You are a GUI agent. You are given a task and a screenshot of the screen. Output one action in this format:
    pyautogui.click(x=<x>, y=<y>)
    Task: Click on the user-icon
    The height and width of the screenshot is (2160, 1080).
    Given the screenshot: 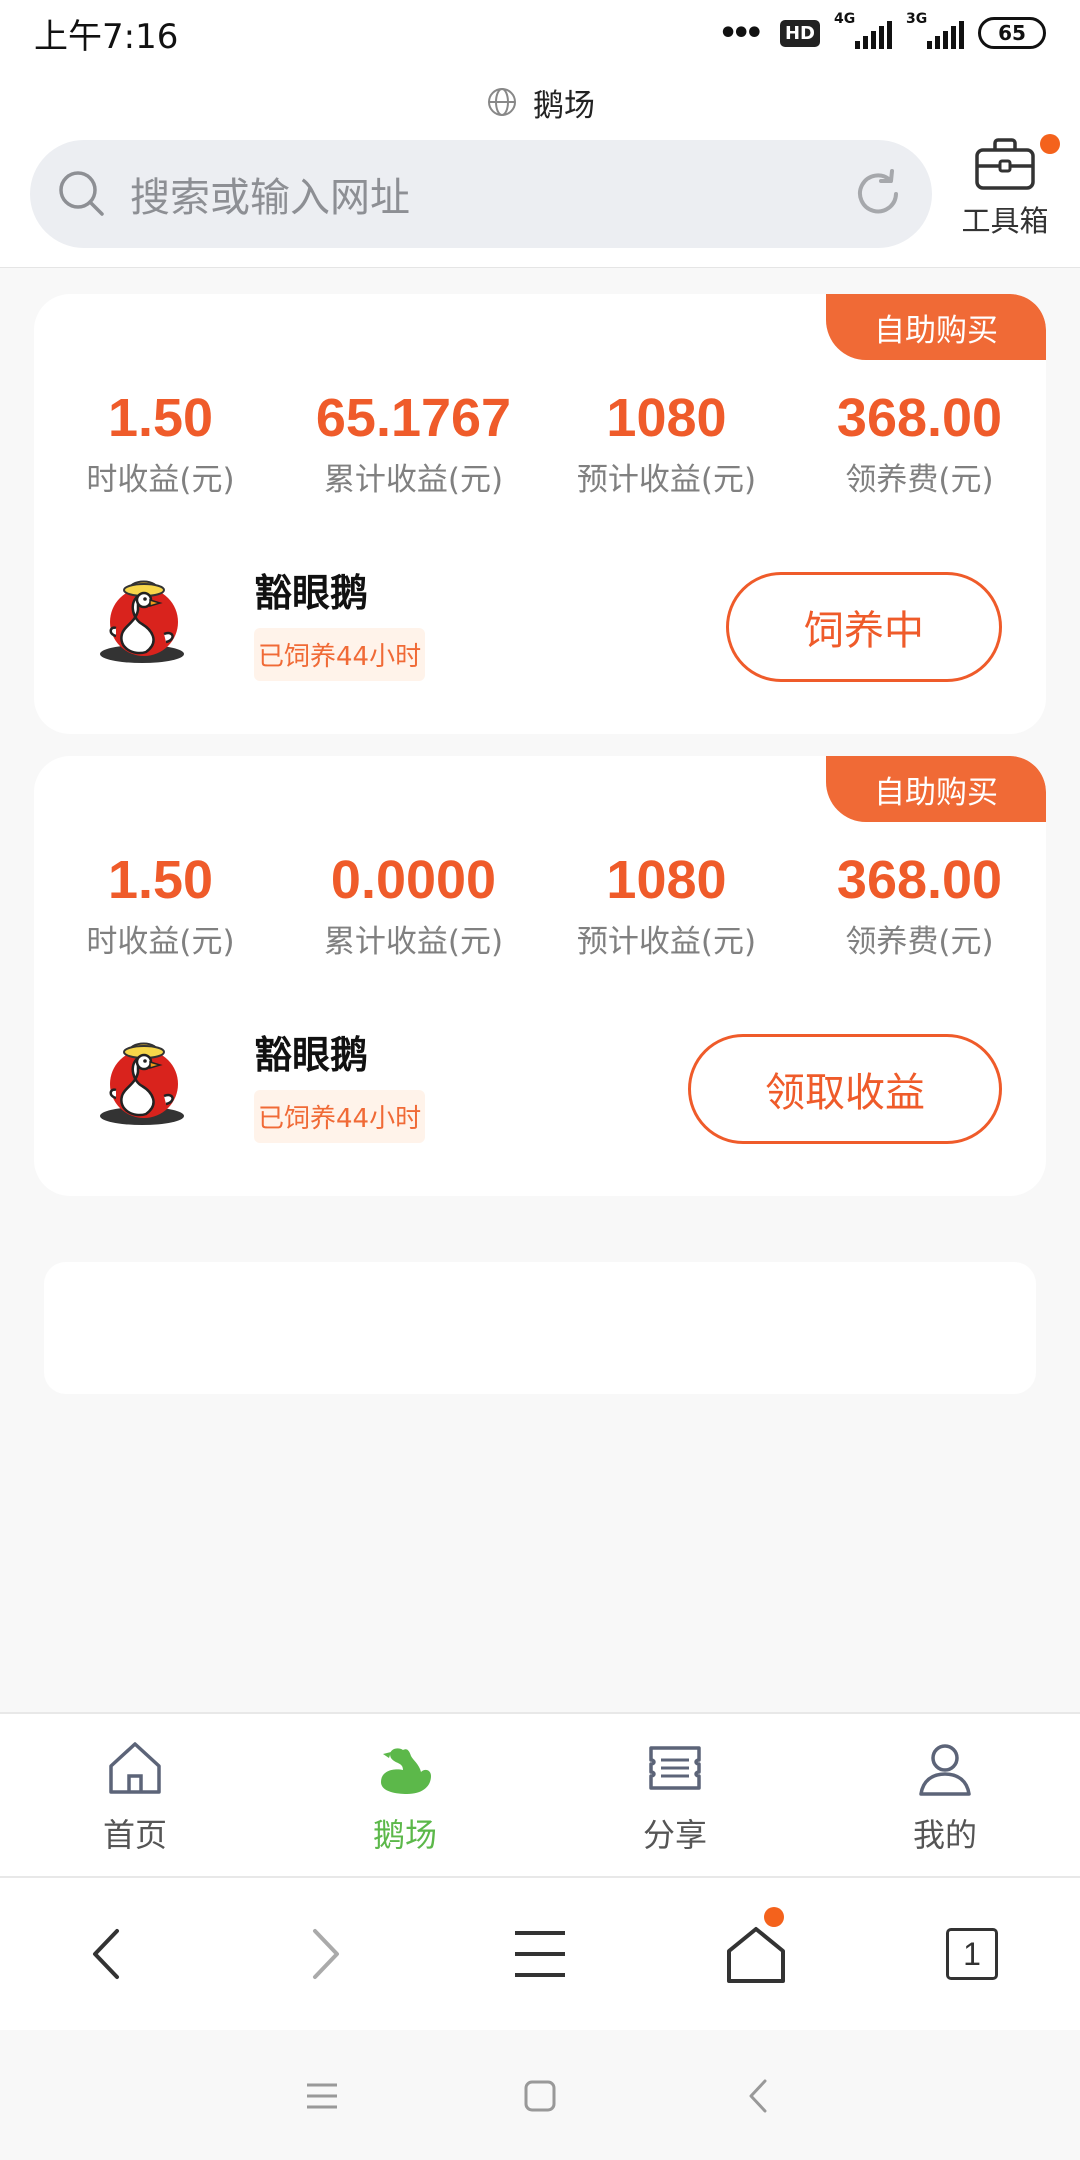 What is the action you would take?
    pyautogui.click(x=945, y=1770)
    